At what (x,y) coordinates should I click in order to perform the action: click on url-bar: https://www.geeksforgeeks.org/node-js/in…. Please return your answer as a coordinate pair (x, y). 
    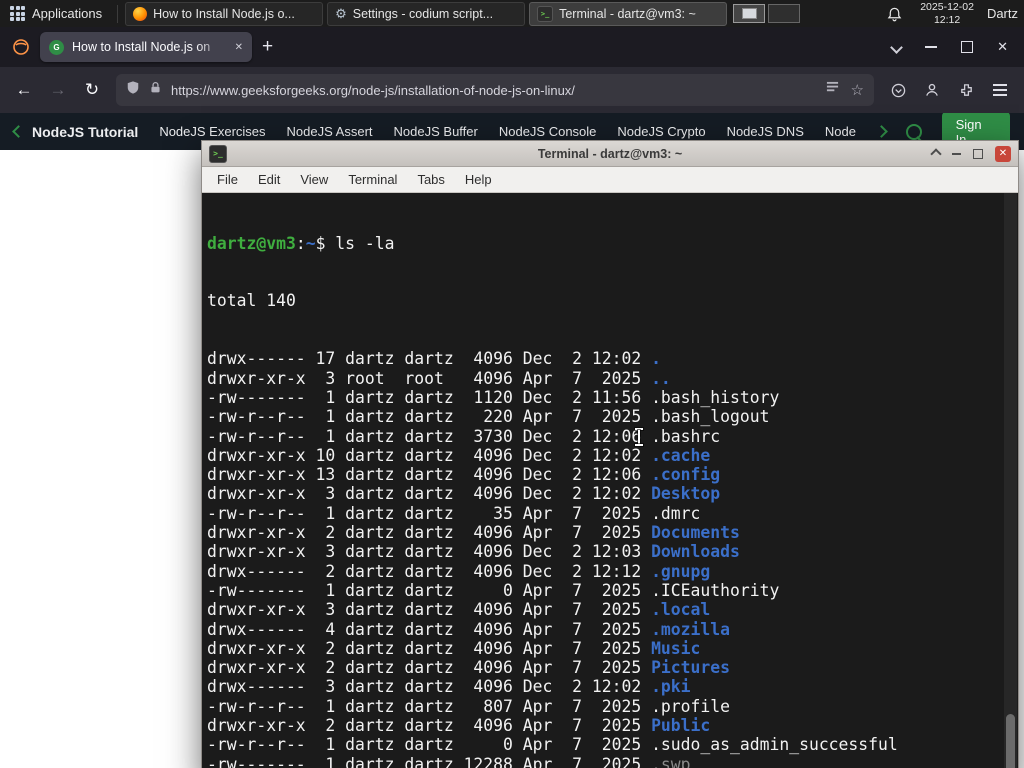
    Looking at the image, I should click on (495, 90).